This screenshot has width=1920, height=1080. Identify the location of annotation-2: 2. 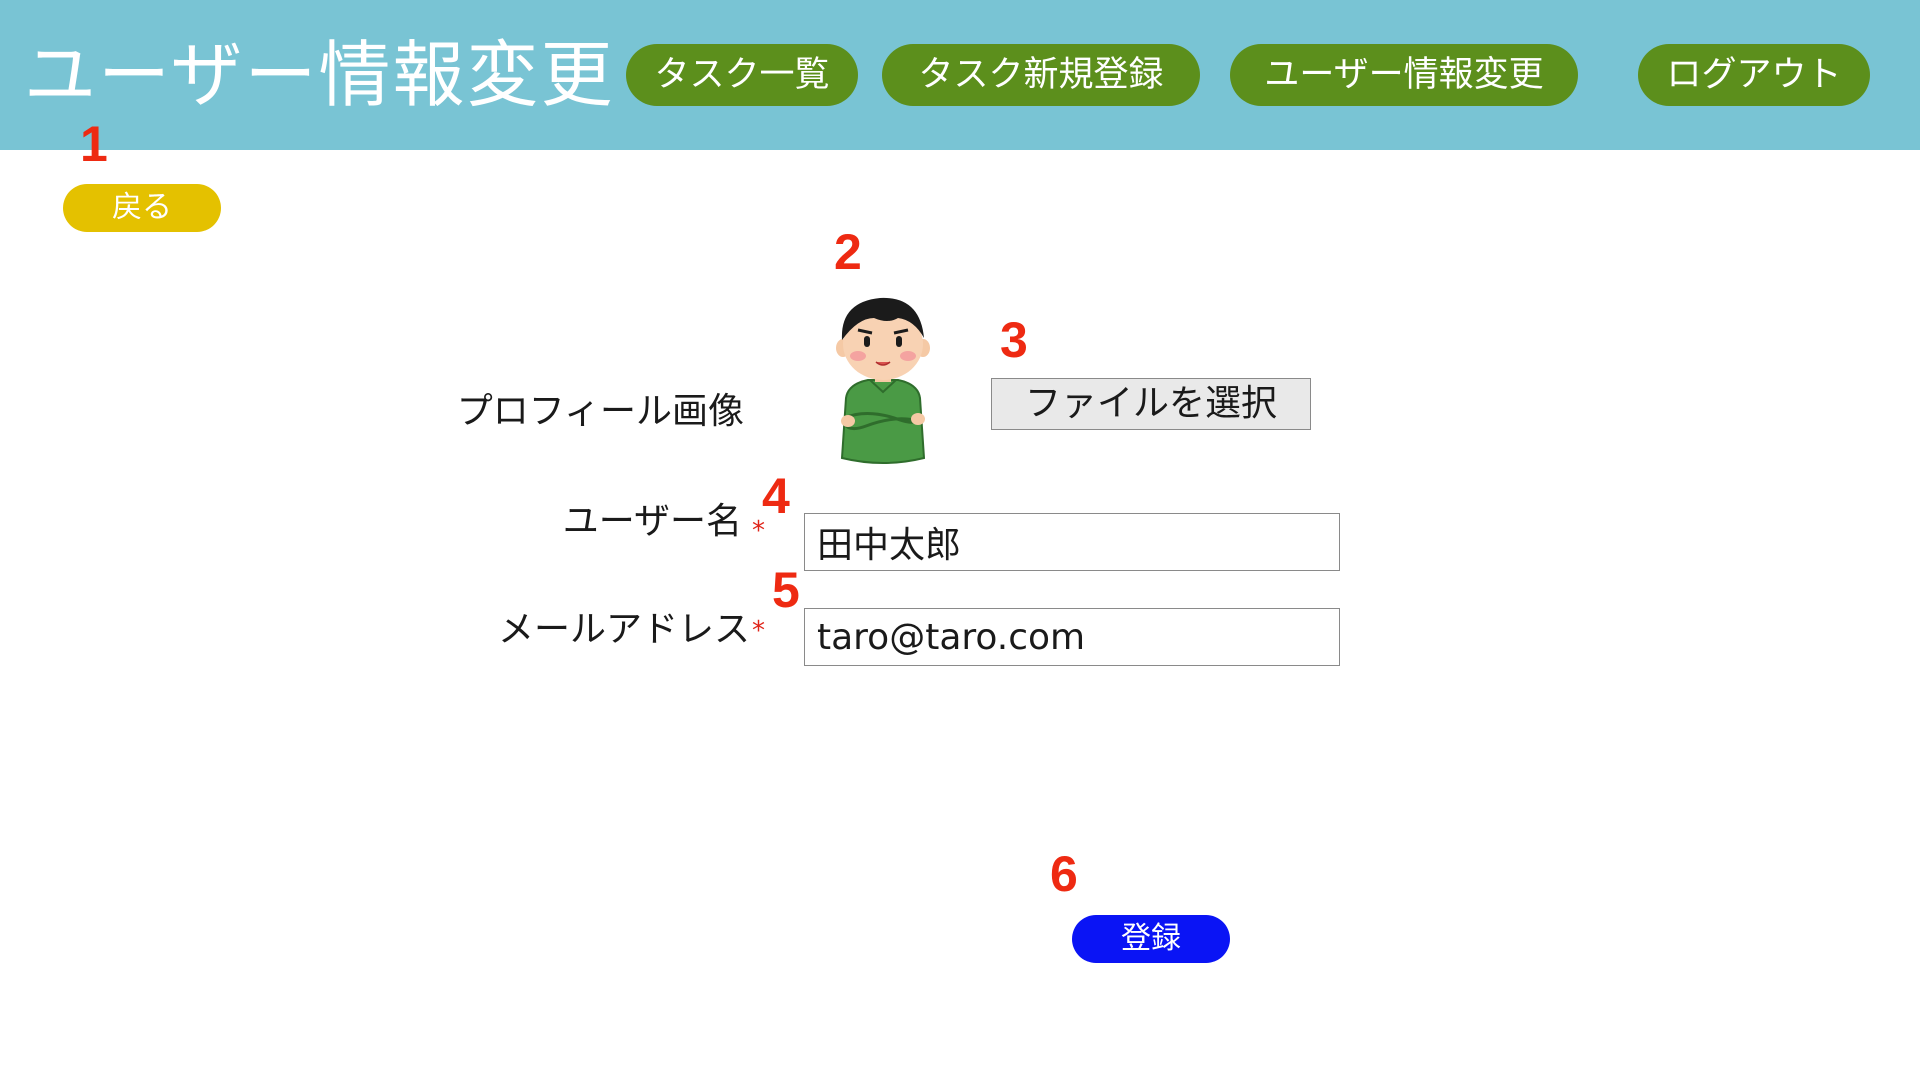
(848, 252).